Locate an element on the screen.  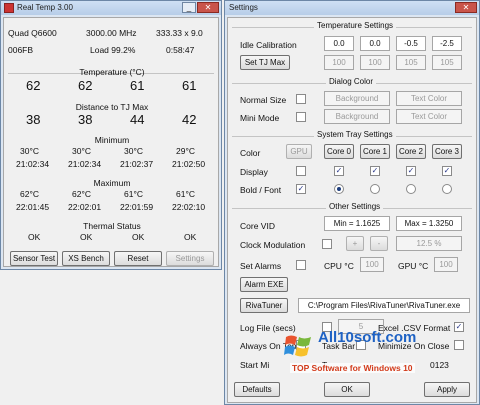
windows-logo-icon is located at coordinates (297, 346).